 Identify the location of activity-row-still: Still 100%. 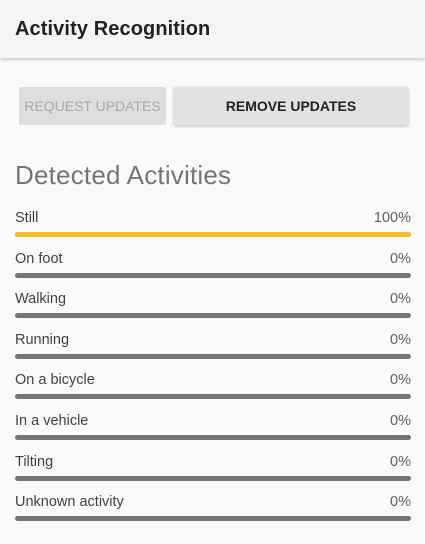
(213, 227).